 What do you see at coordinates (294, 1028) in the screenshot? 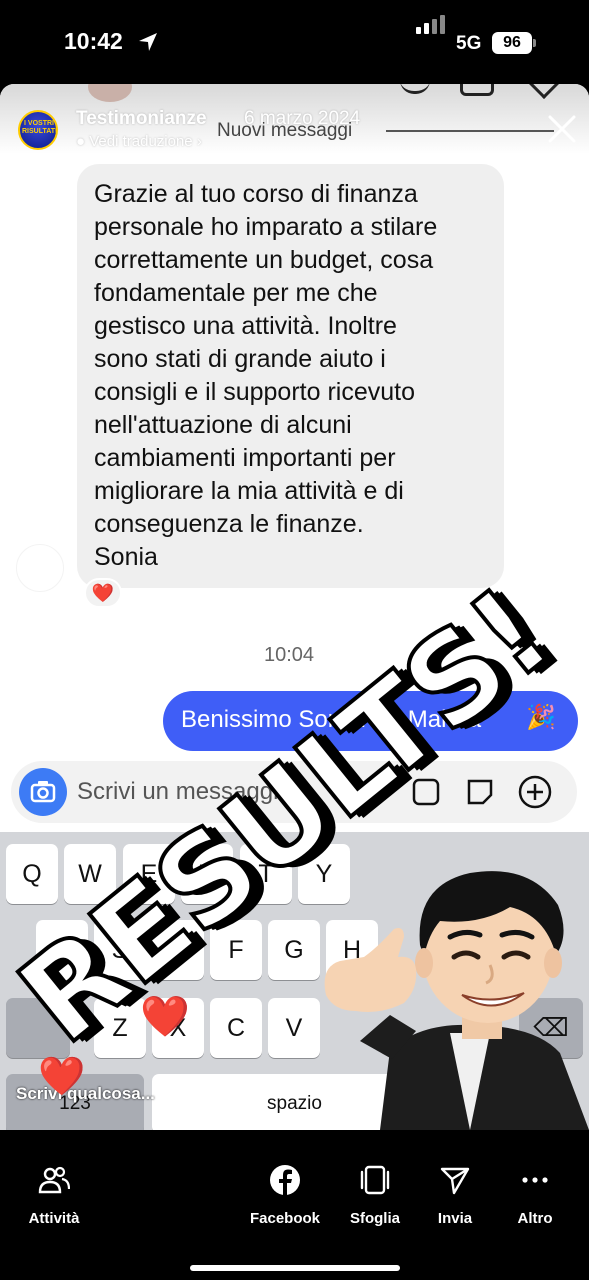
I see `key-v: V` at bounding box center [294, 1028].